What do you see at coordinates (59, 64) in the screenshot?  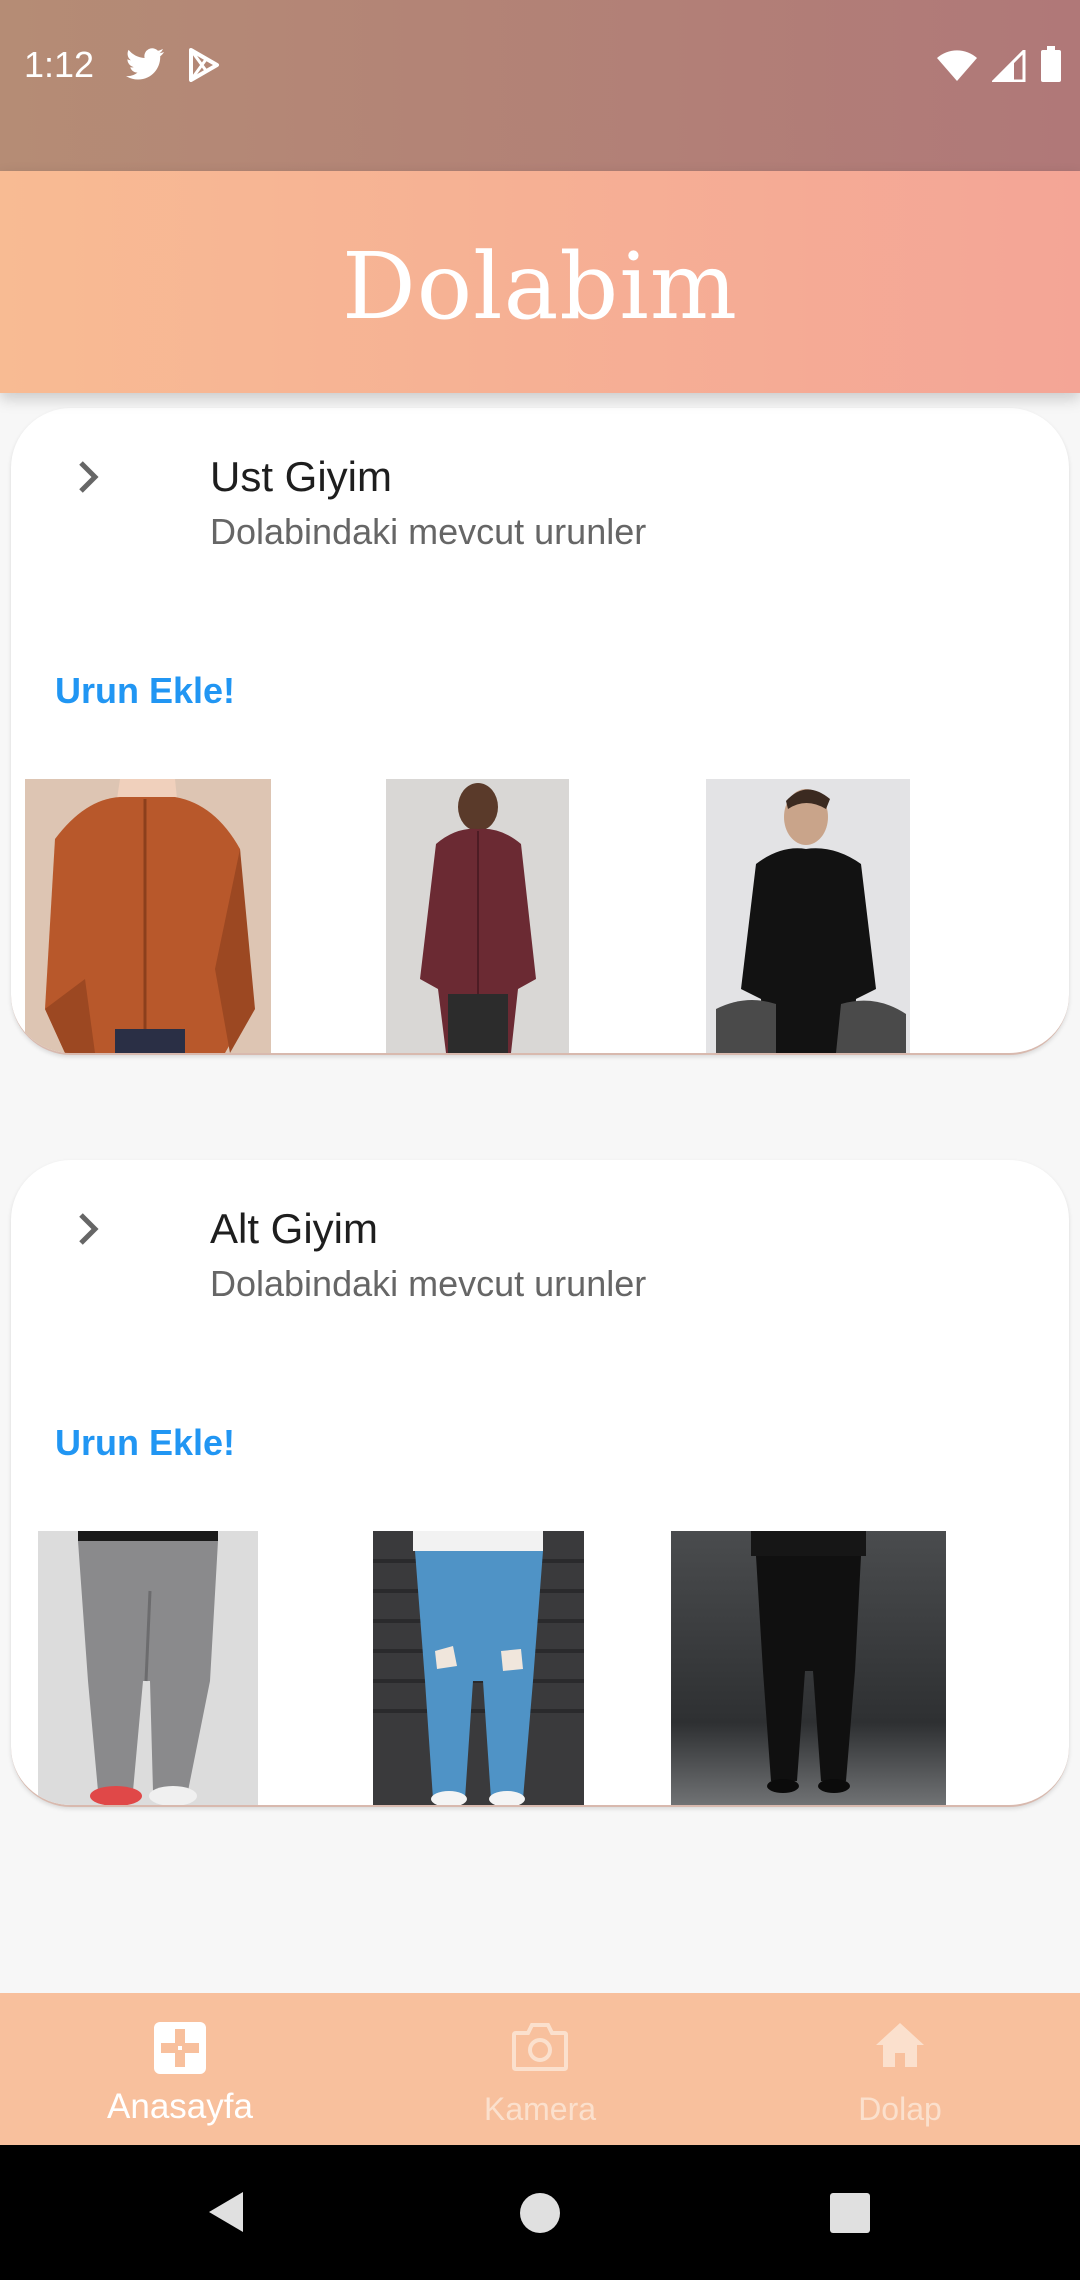 I see `status-time: 1:12` at bounding box center [59, 64].